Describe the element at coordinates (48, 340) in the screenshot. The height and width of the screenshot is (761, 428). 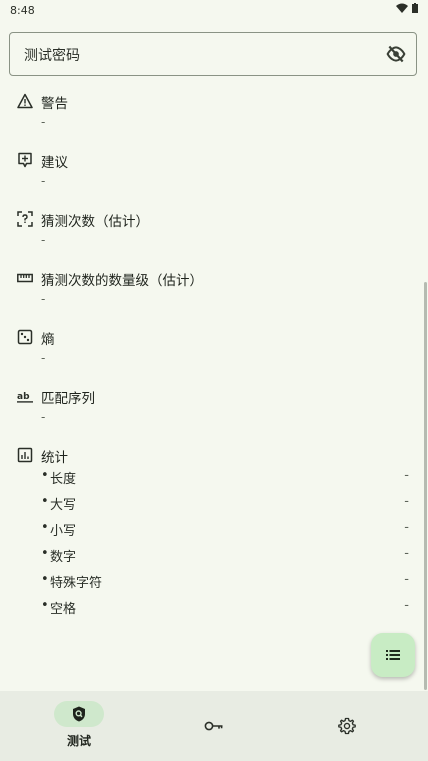
I see `section-title: 熵` at that location.